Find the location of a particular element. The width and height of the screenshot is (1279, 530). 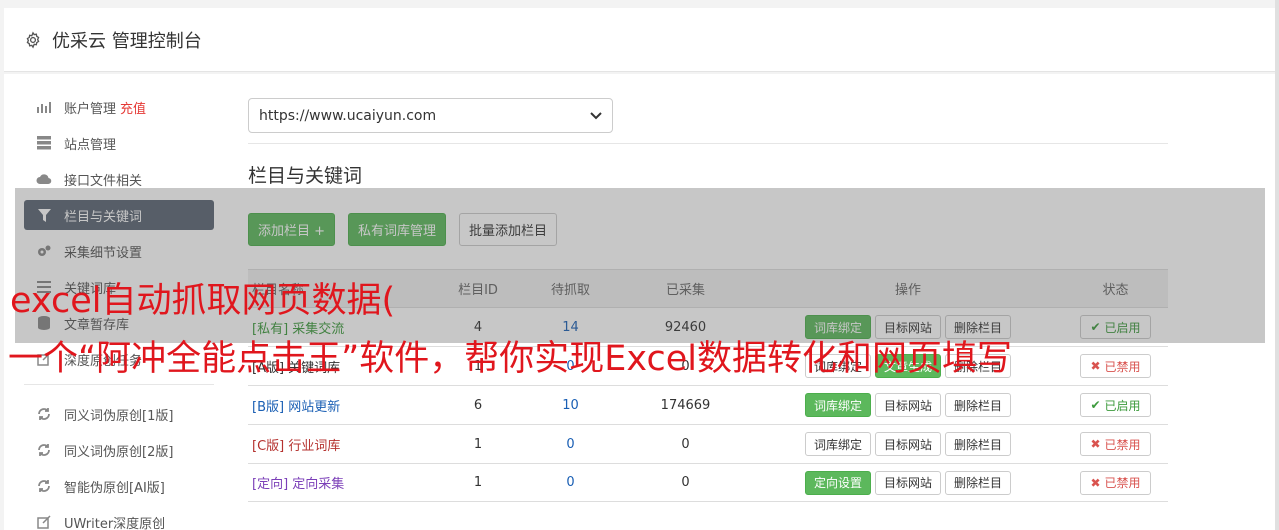

status-cell: ✔ 已启用 is located at coordinates (1115, 405).